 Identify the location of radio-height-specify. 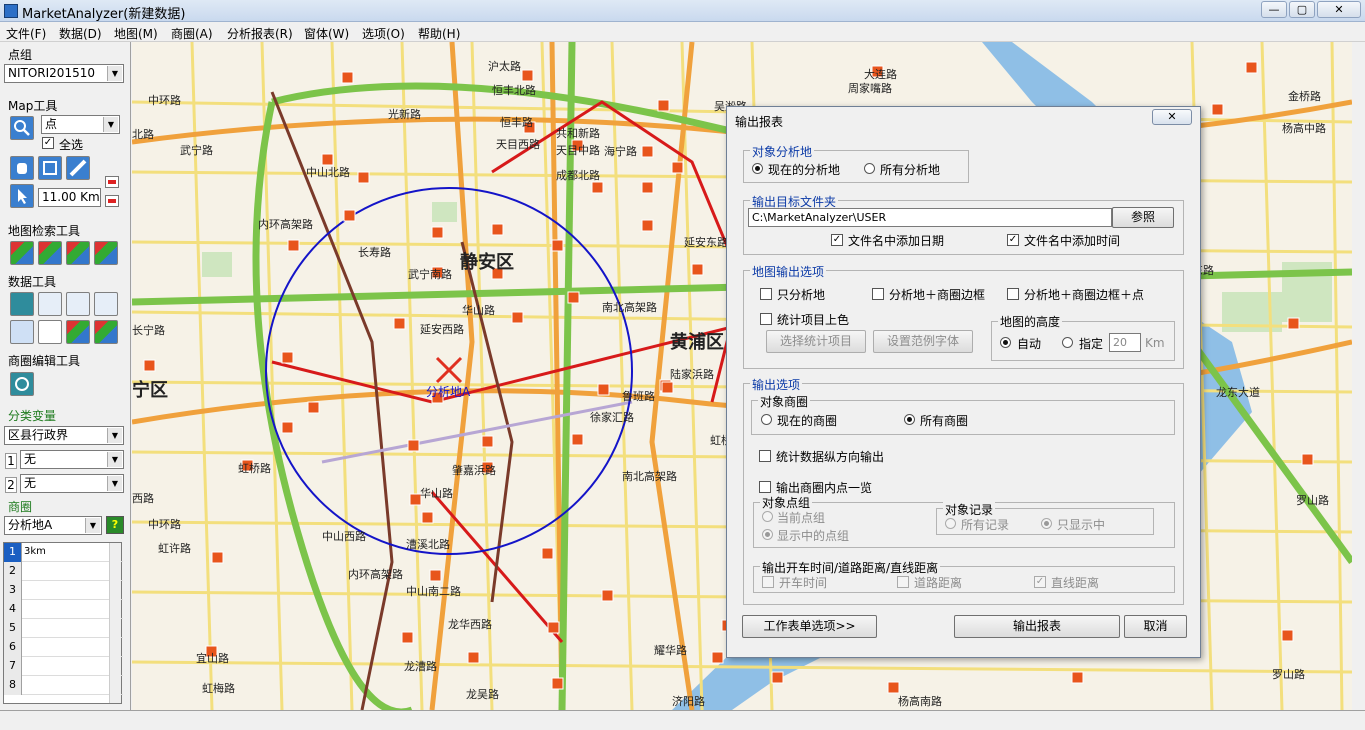
(1067, 342).